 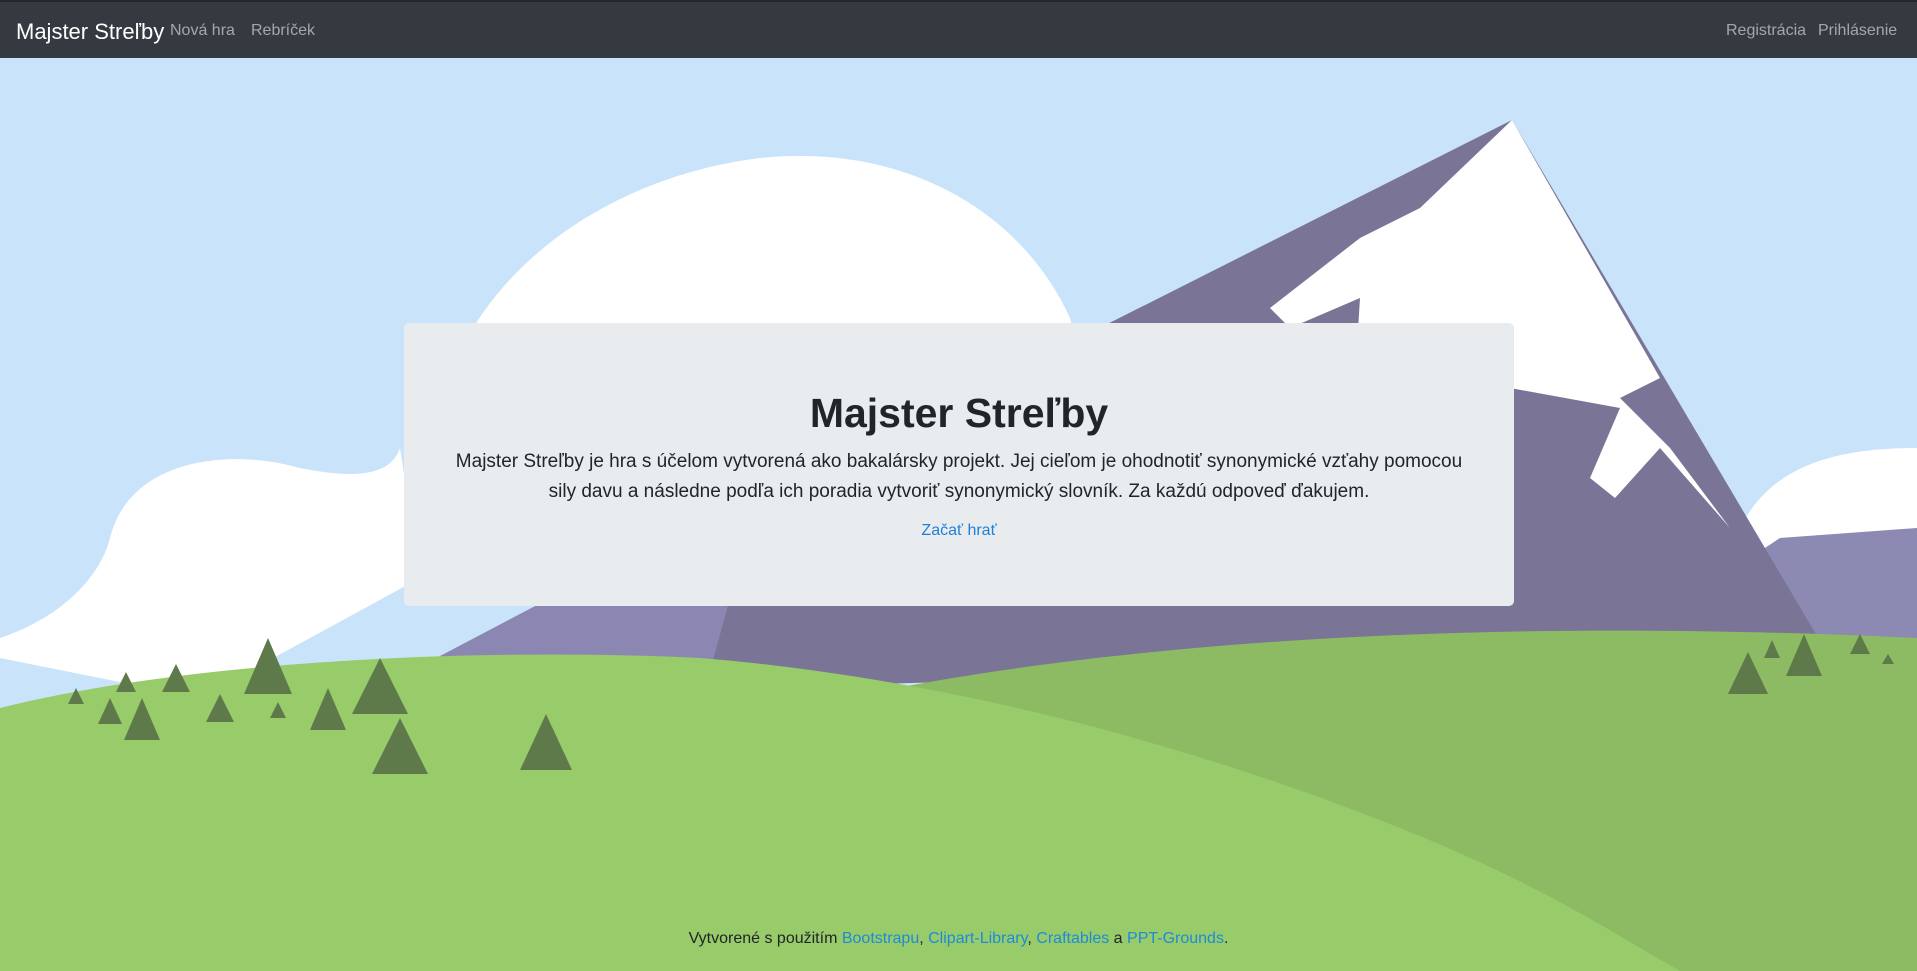 What do you see at coordinates (959, 531) in the screenshot?
I see `start-game-link: Začať hrať` at bounding box center [959, 531].